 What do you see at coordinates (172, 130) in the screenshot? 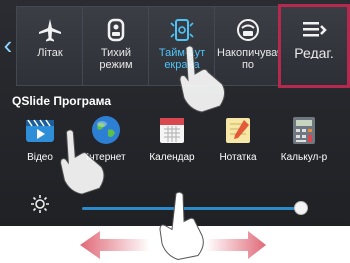
I see `calendar-icon` at bounding box center [172, 130].